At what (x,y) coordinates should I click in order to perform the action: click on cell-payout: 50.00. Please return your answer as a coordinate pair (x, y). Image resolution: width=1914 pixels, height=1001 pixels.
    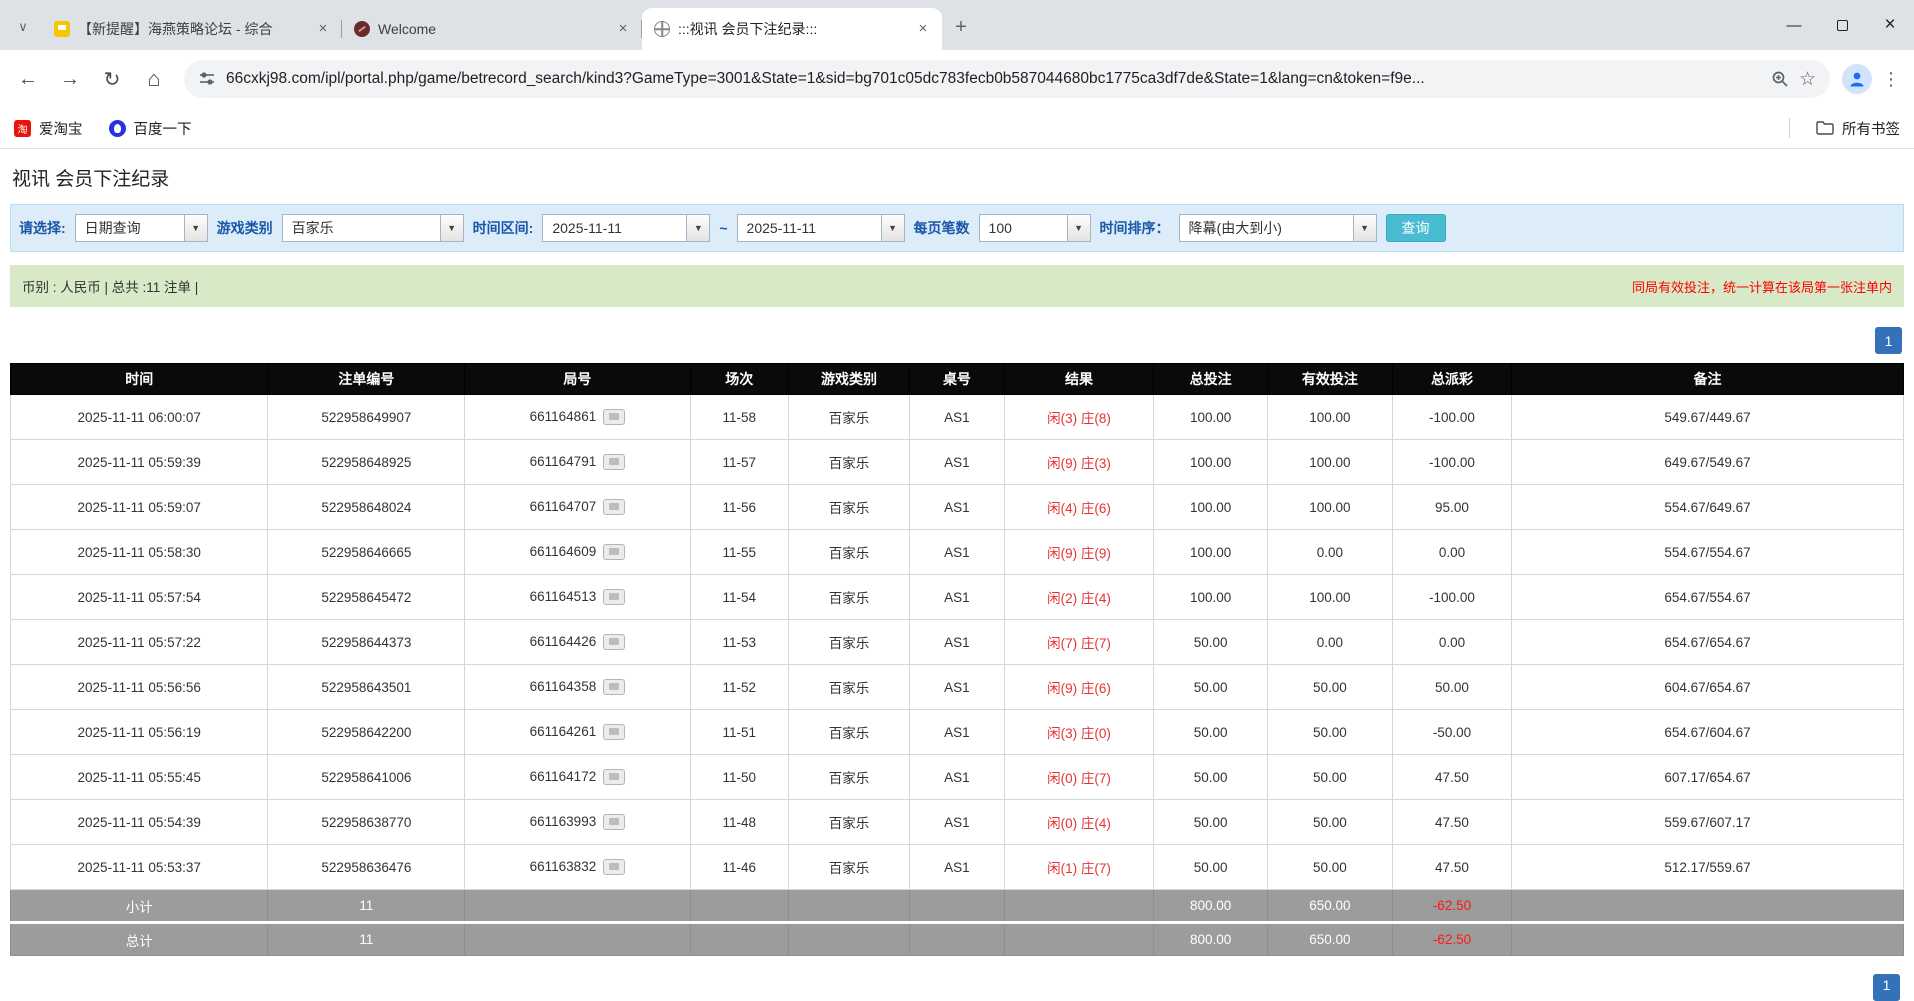
    Looking at the image, I should click on (1452, 687).